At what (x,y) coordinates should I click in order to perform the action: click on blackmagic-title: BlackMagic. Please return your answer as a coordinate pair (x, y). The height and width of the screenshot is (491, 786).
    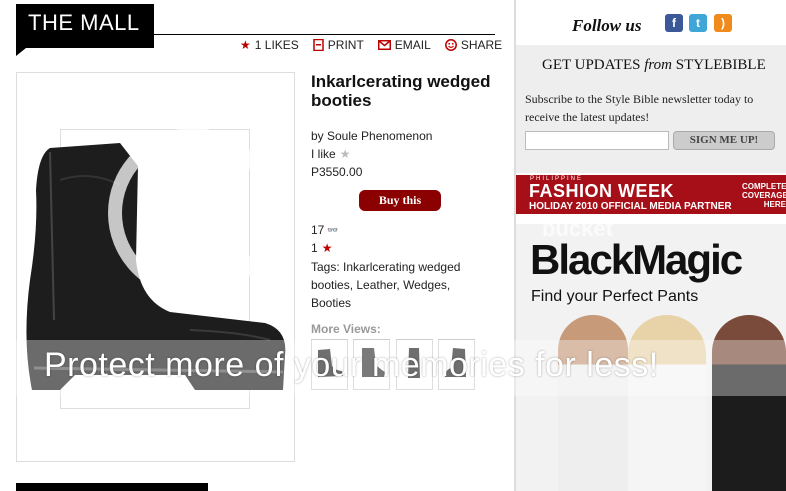
    Looking at the image, I should click on (636, 259).